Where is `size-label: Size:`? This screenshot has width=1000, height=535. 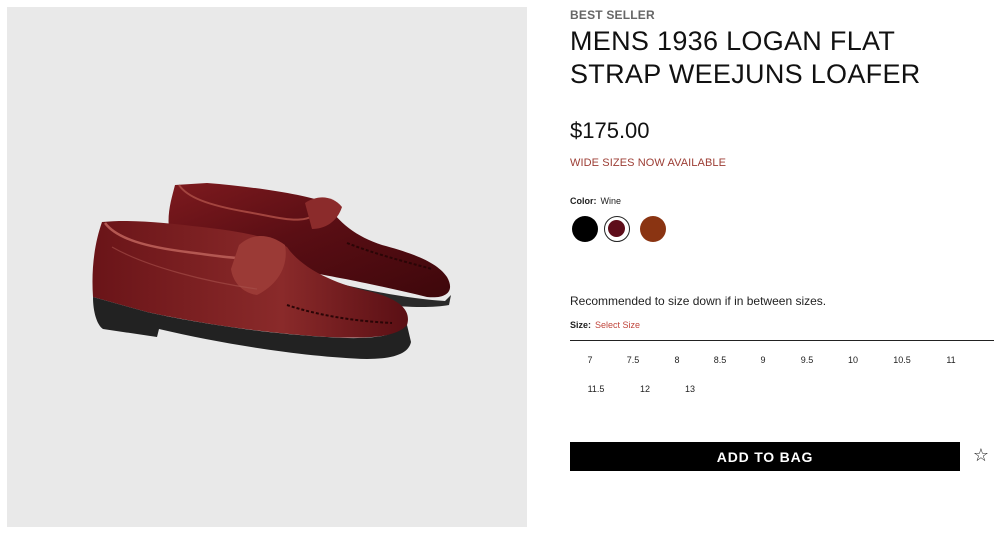
size-label: Size: is located at coordinates (581, 325).